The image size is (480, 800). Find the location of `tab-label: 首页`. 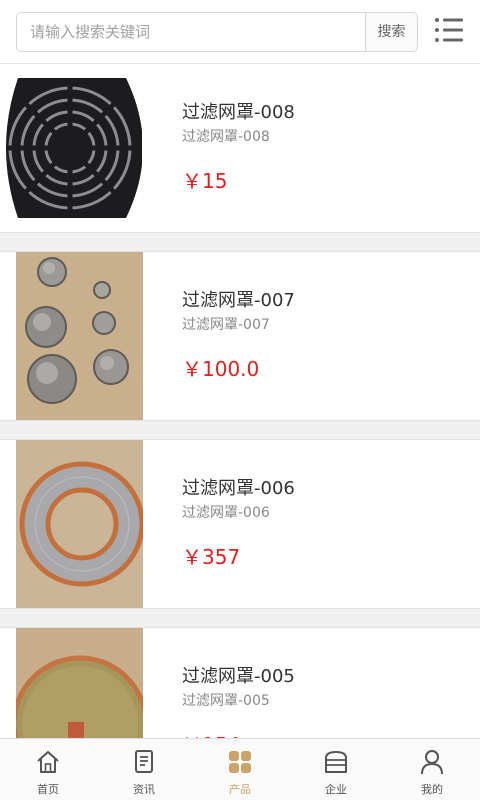

tab-label: 首页 is located at coordinates (48, 789).